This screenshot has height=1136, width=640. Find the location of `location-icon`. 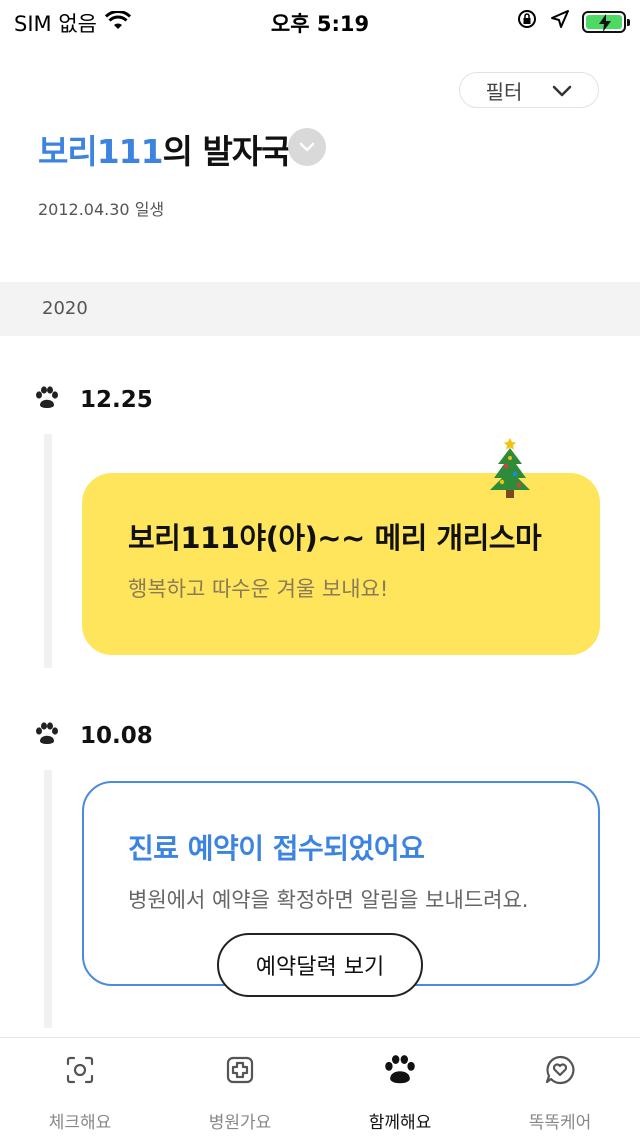

location-icon is located at coordinates (560, 21).